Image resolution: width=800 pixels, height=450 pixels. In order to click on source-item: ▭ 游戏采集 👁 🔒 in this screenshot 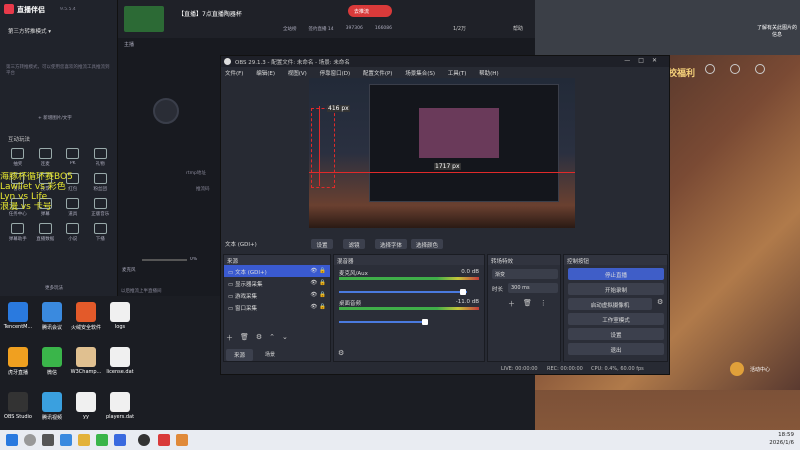, I will do `click(277, 295)`.